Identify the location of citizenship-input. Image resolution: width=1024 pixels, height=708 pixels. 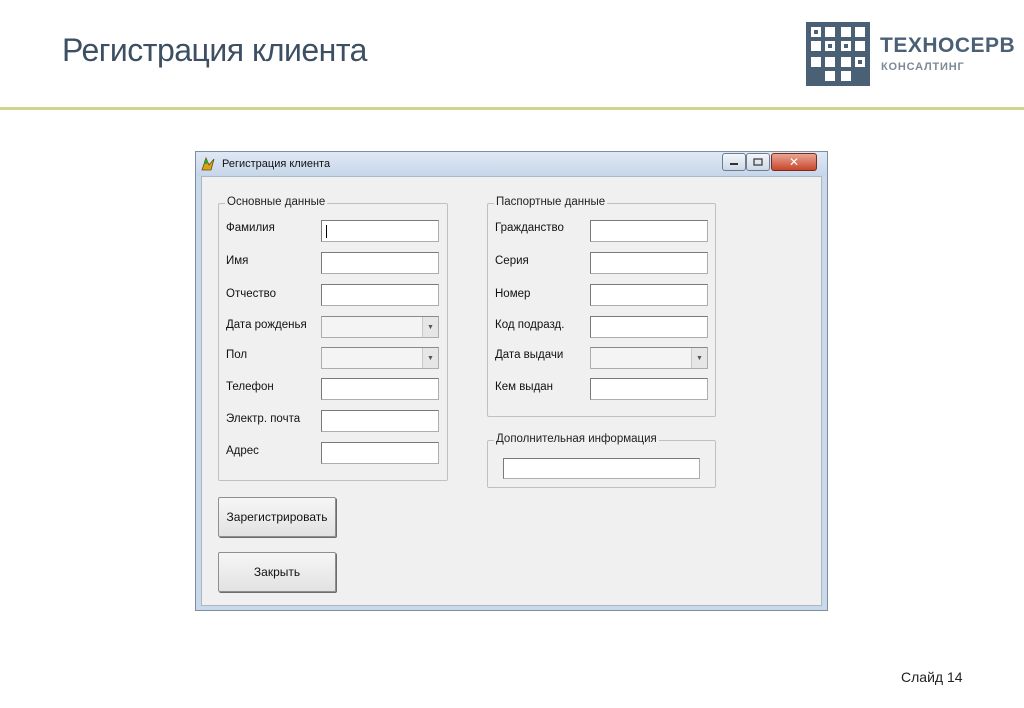
(649, 231).